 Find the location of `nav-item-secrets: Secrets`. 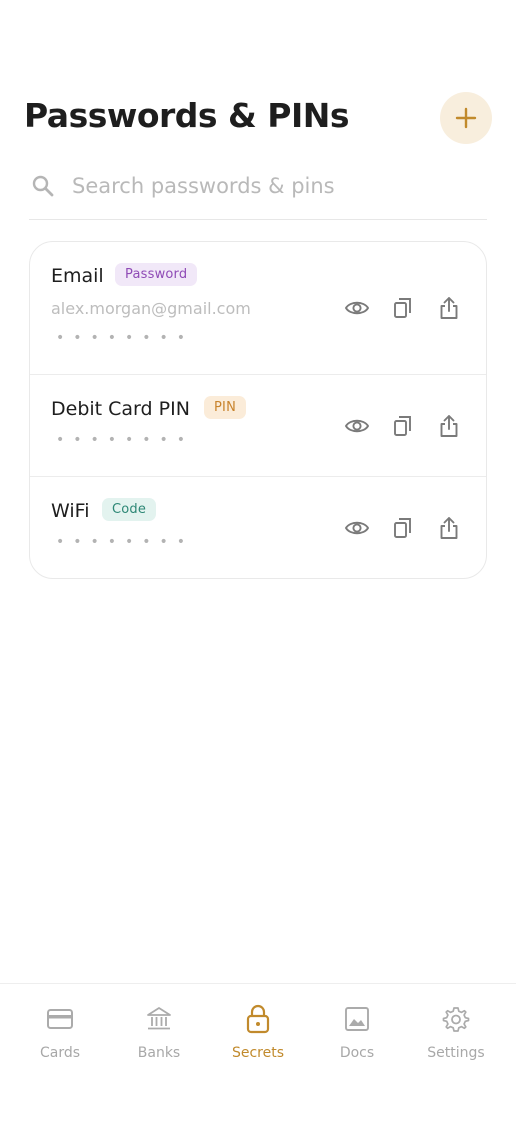

nav-item-secrets: Secrets is located at coordinates (258, 1031).